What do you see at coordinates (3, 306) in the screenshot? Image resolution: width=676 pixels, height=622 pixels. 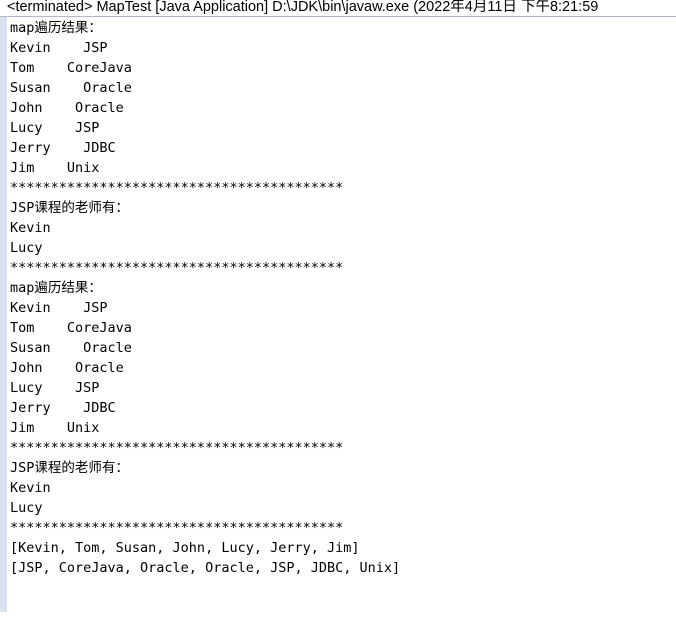 I see `console-left-gutter` at bounding box center [3, 306].